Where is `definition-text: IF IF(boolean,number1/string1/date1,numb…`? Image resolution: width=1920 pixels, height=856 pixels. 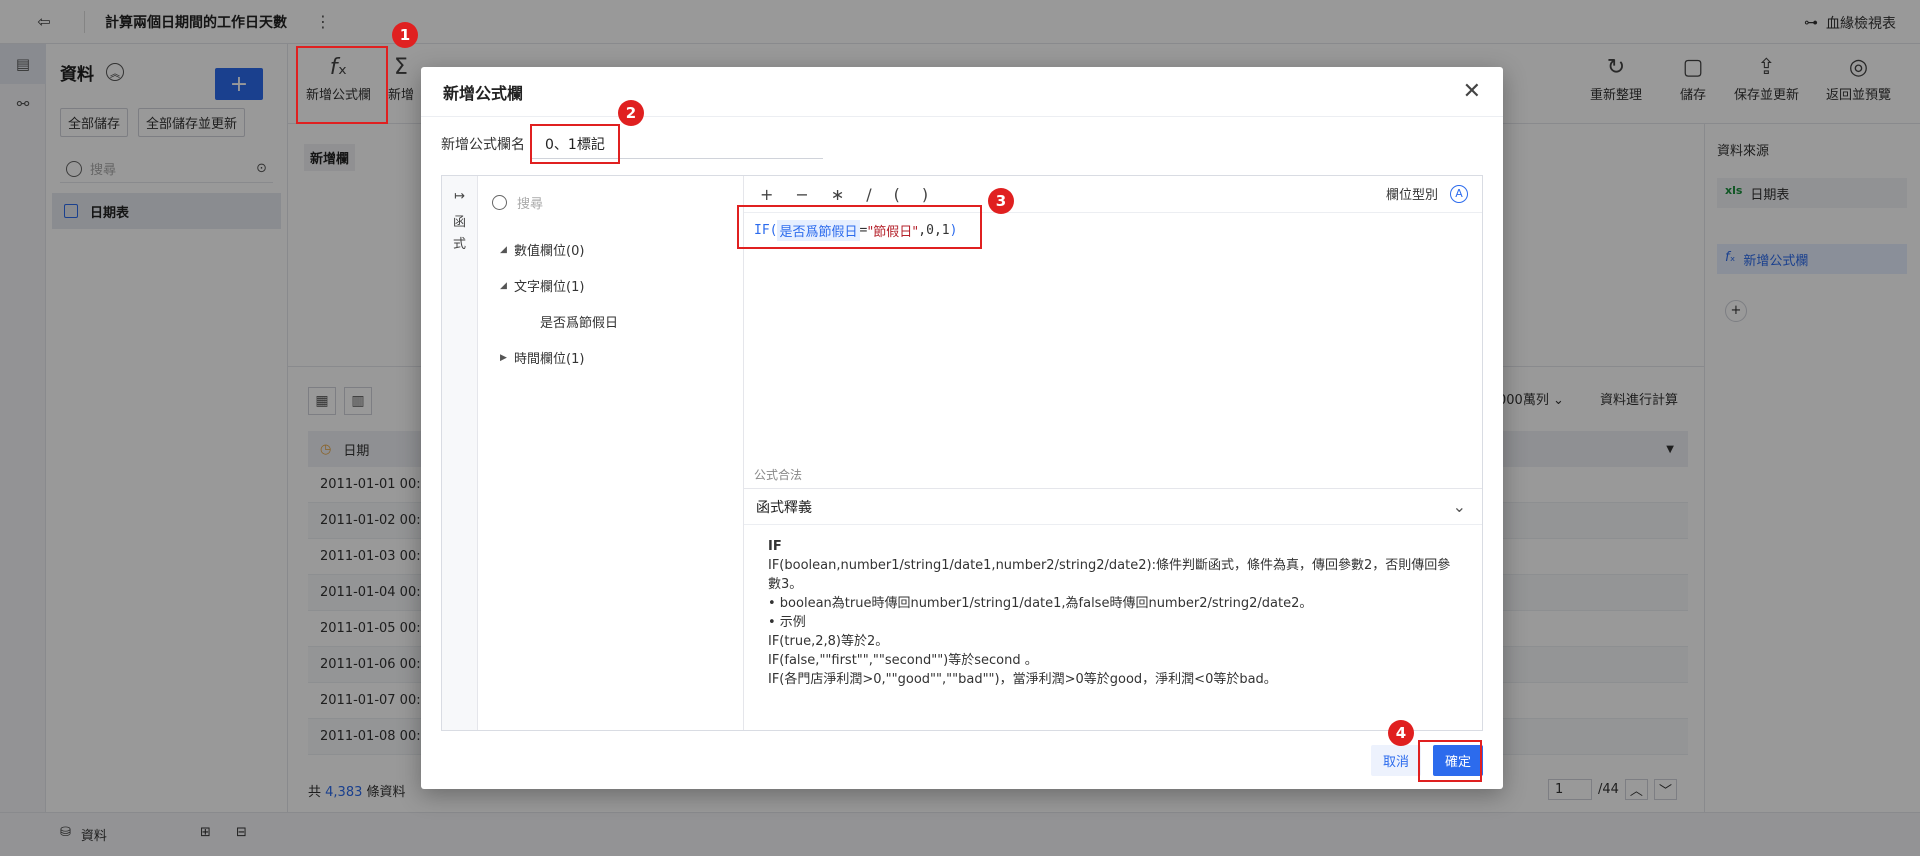
definition-text: IF IF(boolean,number1/string1/date1,numb… is located at coordinates (1113, 613).